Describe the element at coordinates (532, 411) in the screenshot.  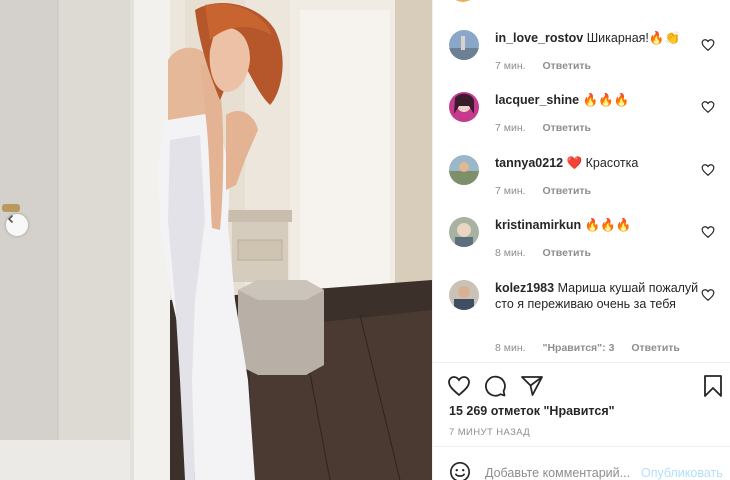
I see `likes-count: 15 269 отметок "Нравится"` at that location.